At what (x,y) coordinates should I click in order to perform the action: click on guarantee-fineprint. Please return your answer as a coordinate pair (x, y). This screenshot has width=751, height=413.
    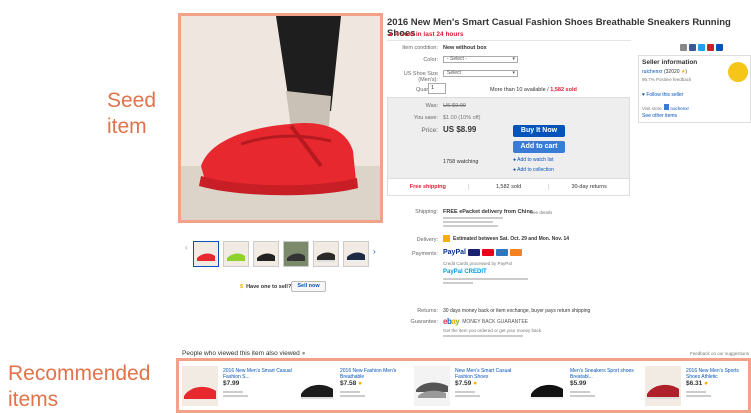
    Looking at the image, I should click on (483, 336).